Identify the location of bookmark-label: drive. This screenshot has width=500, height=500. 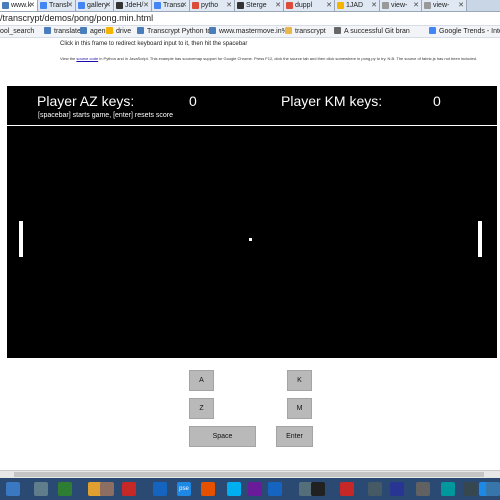
(124, 31).